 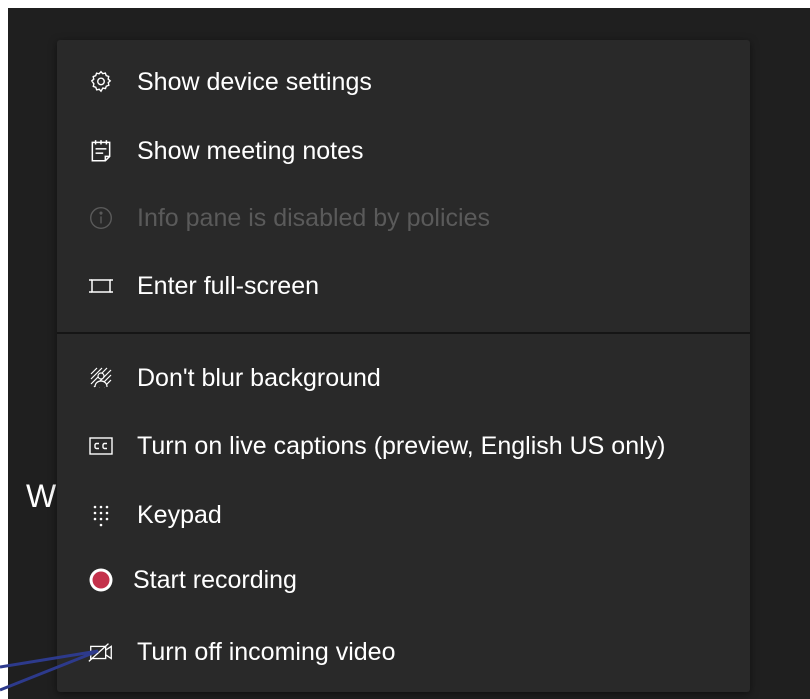 What do you see at coordinates (403, 378) in the screenshot?
I see `menu-item-dont-blur-background: Don't blur background` at bounding box center [403, 378].